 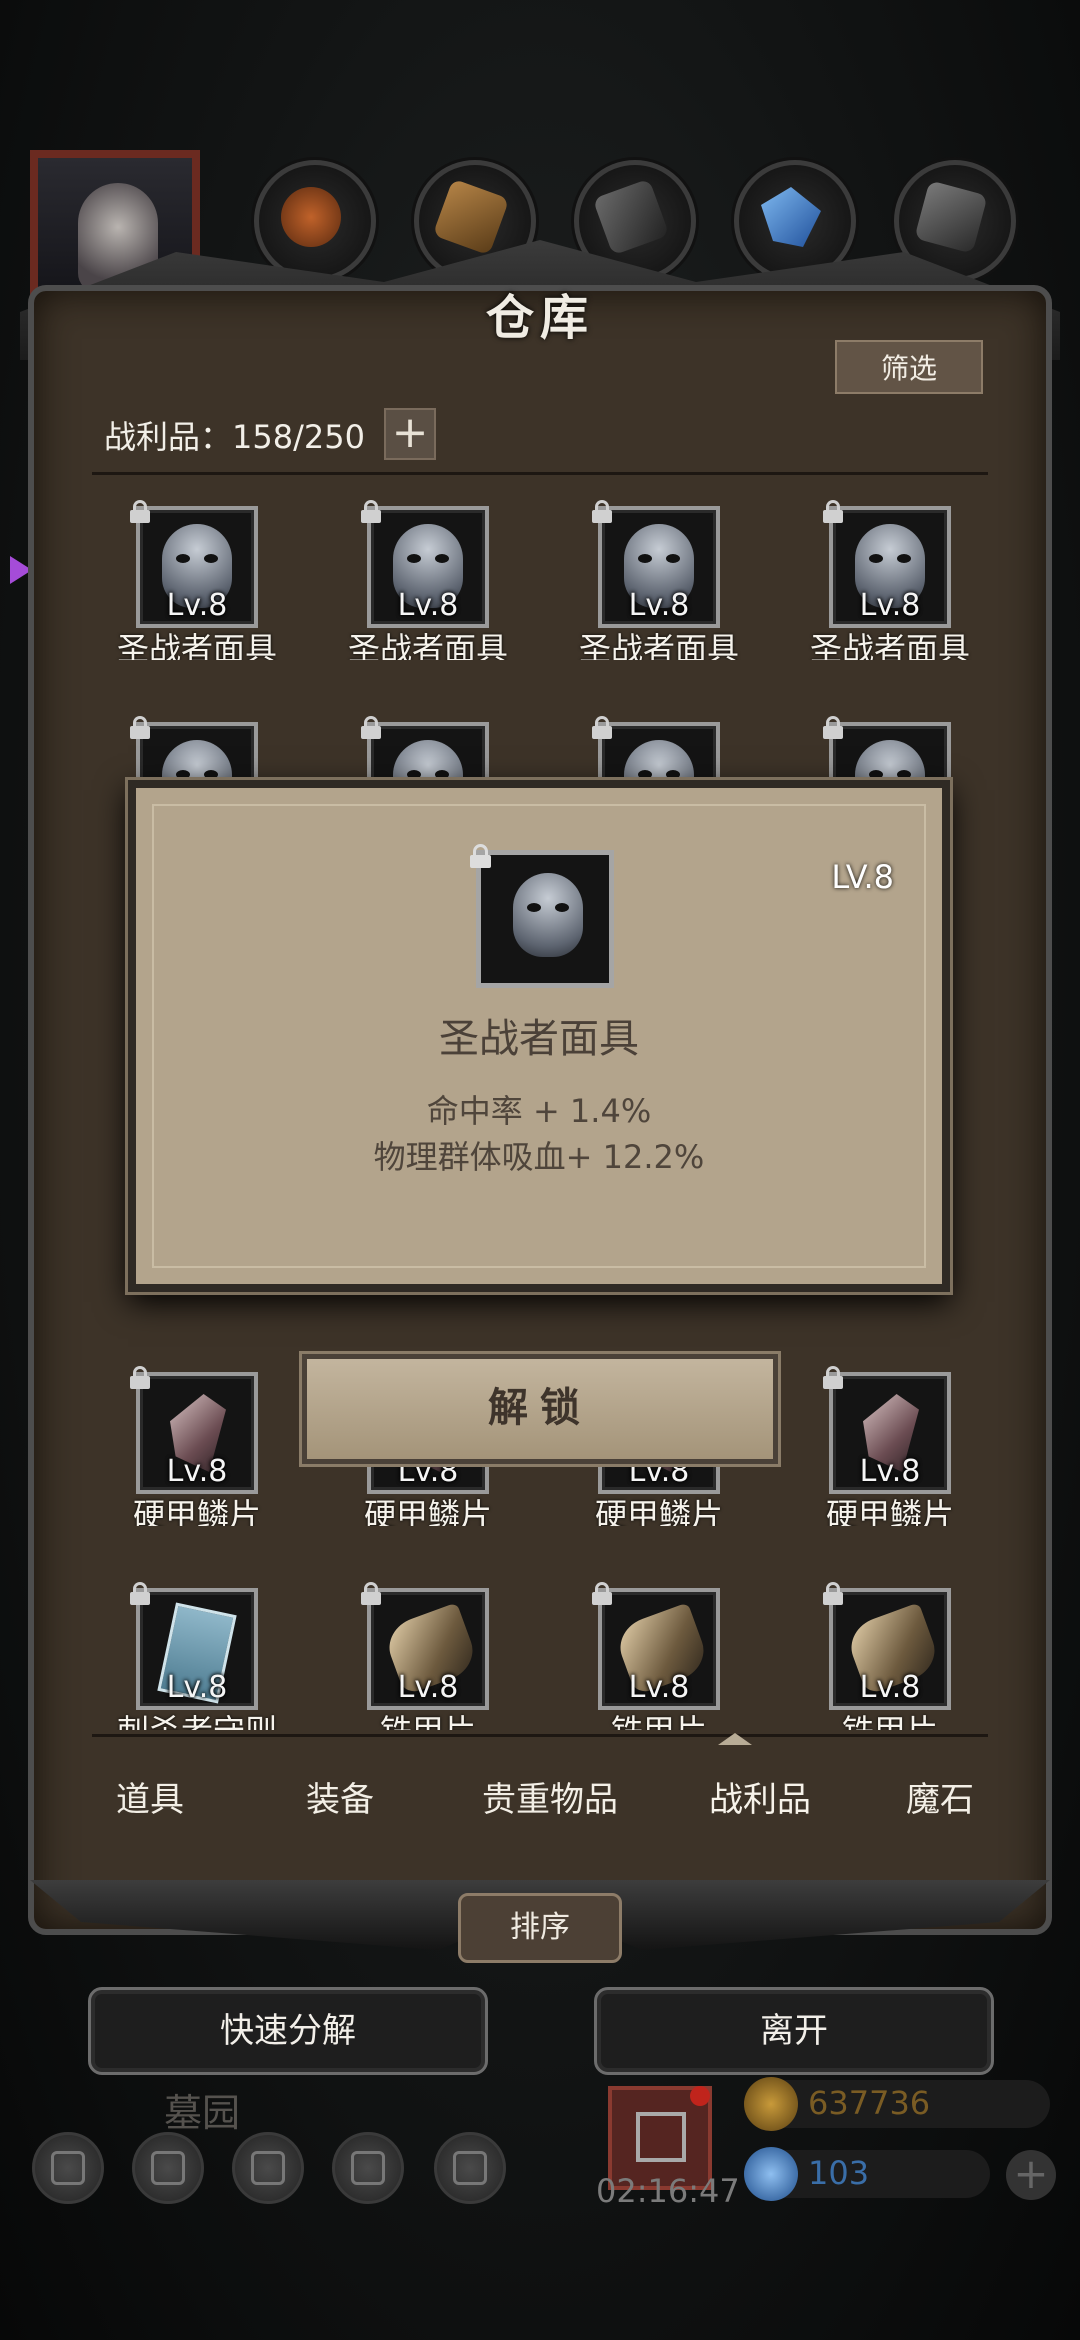 I want to click on gold-icon, so click(x=771, y=2104).